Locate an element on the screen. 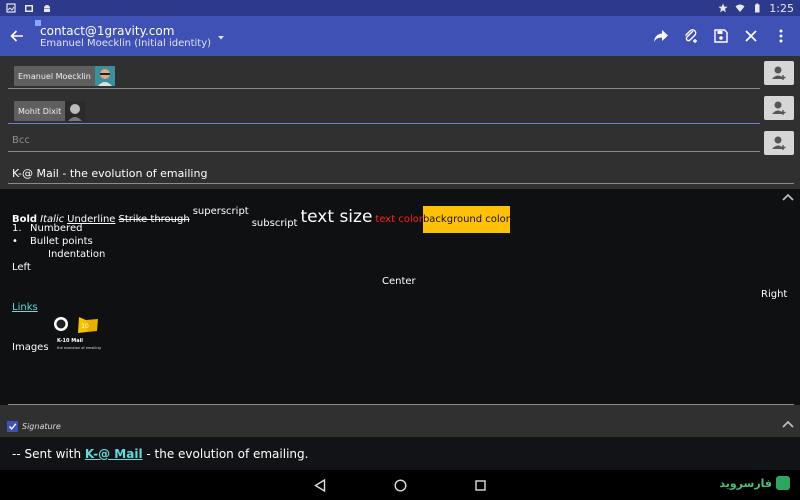 The height and width of the screenshot is (500, 800). cc-field: Mohit Dixit is located at coordinates (384, 109).